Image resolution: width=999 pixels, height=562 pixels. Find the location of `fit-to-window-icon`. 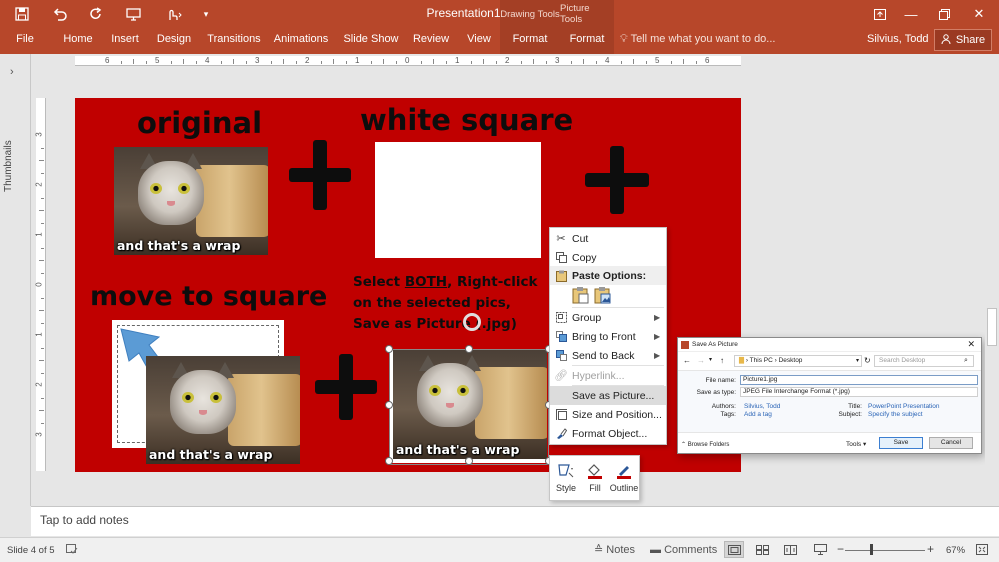

fit-to-window-icon is located at coordinates (982, 549).